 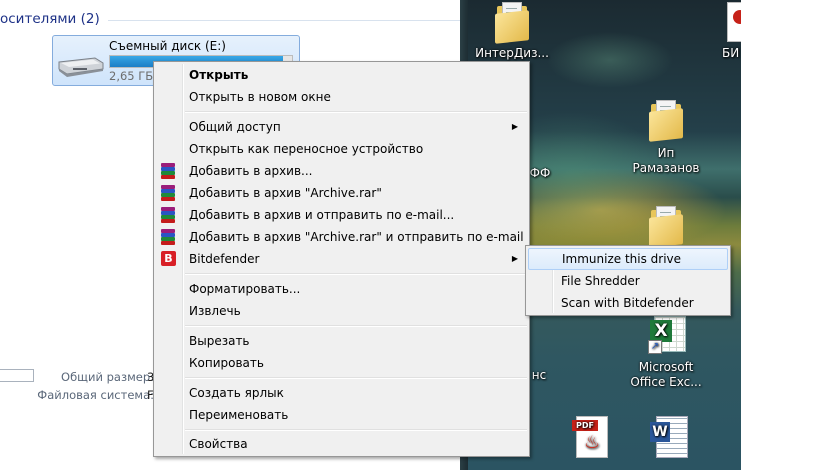 What do you see at coordinates (17, 375) in the screenshot?
I see `details-field` at bounding box center [17, 375].